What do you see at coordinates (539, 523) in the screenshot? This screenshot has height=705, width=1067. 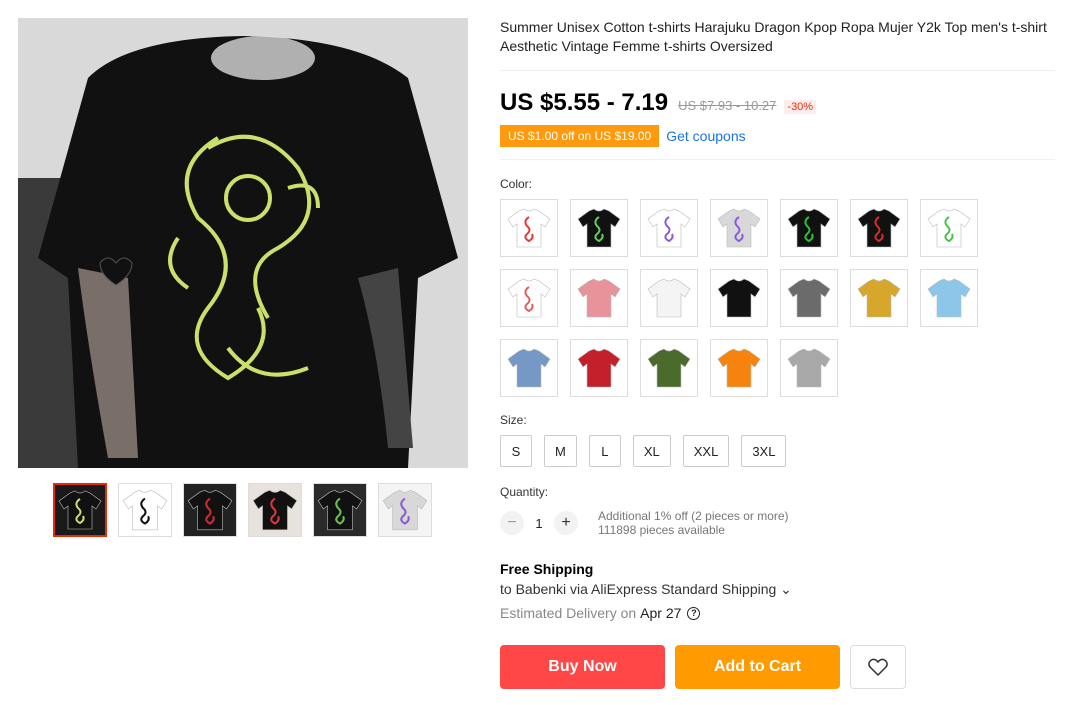 I see `quantity-value: 1` at bounding box center [539, 523].